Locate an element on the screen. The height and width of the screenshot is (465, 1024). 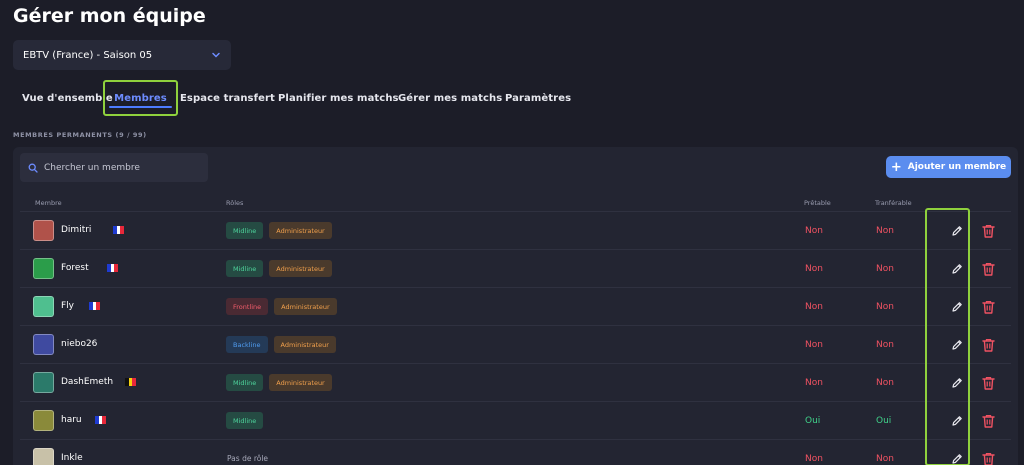
table-row: niebo26 Backline Administrateur Non Non is located at coordinates (515, 344).